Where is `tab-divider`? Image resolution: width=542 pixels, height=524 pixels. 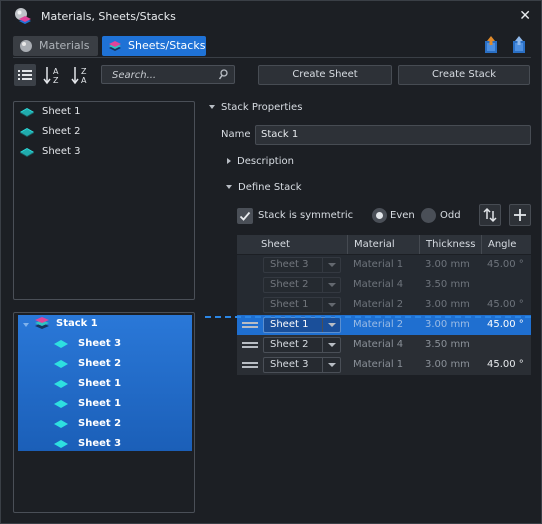 tab-divider is located at coordinates (272, 57).